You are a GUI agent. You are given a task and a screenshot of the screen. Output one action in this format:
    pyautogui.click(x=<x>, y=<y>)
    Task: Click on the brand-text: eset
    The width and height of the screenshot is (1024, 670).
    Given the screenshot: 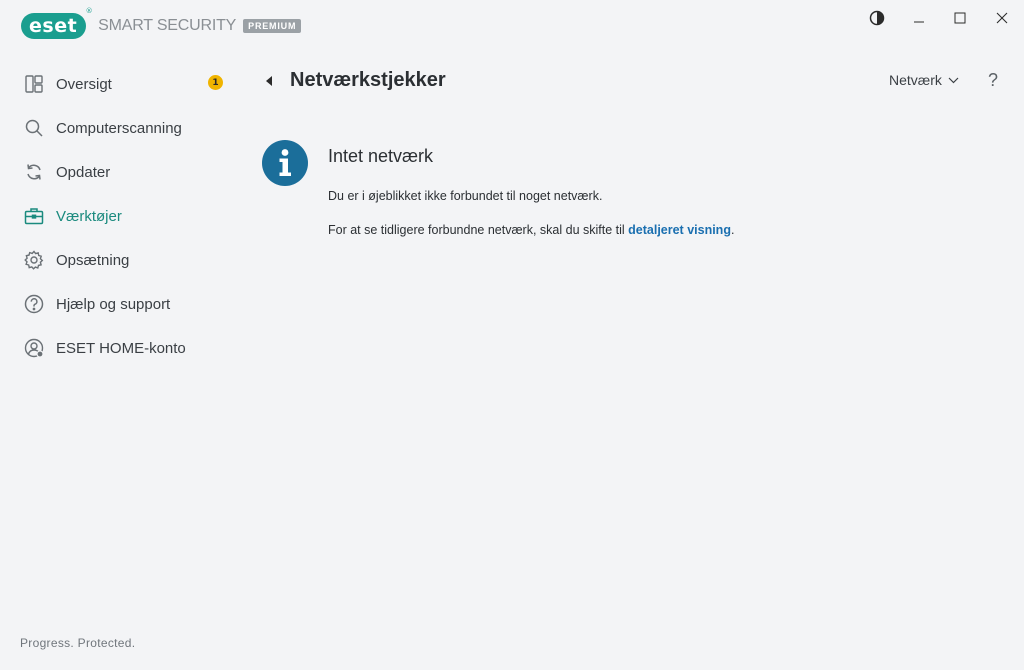 What is the action you would take?
    pyautogui.click(x=53, y=26)
    